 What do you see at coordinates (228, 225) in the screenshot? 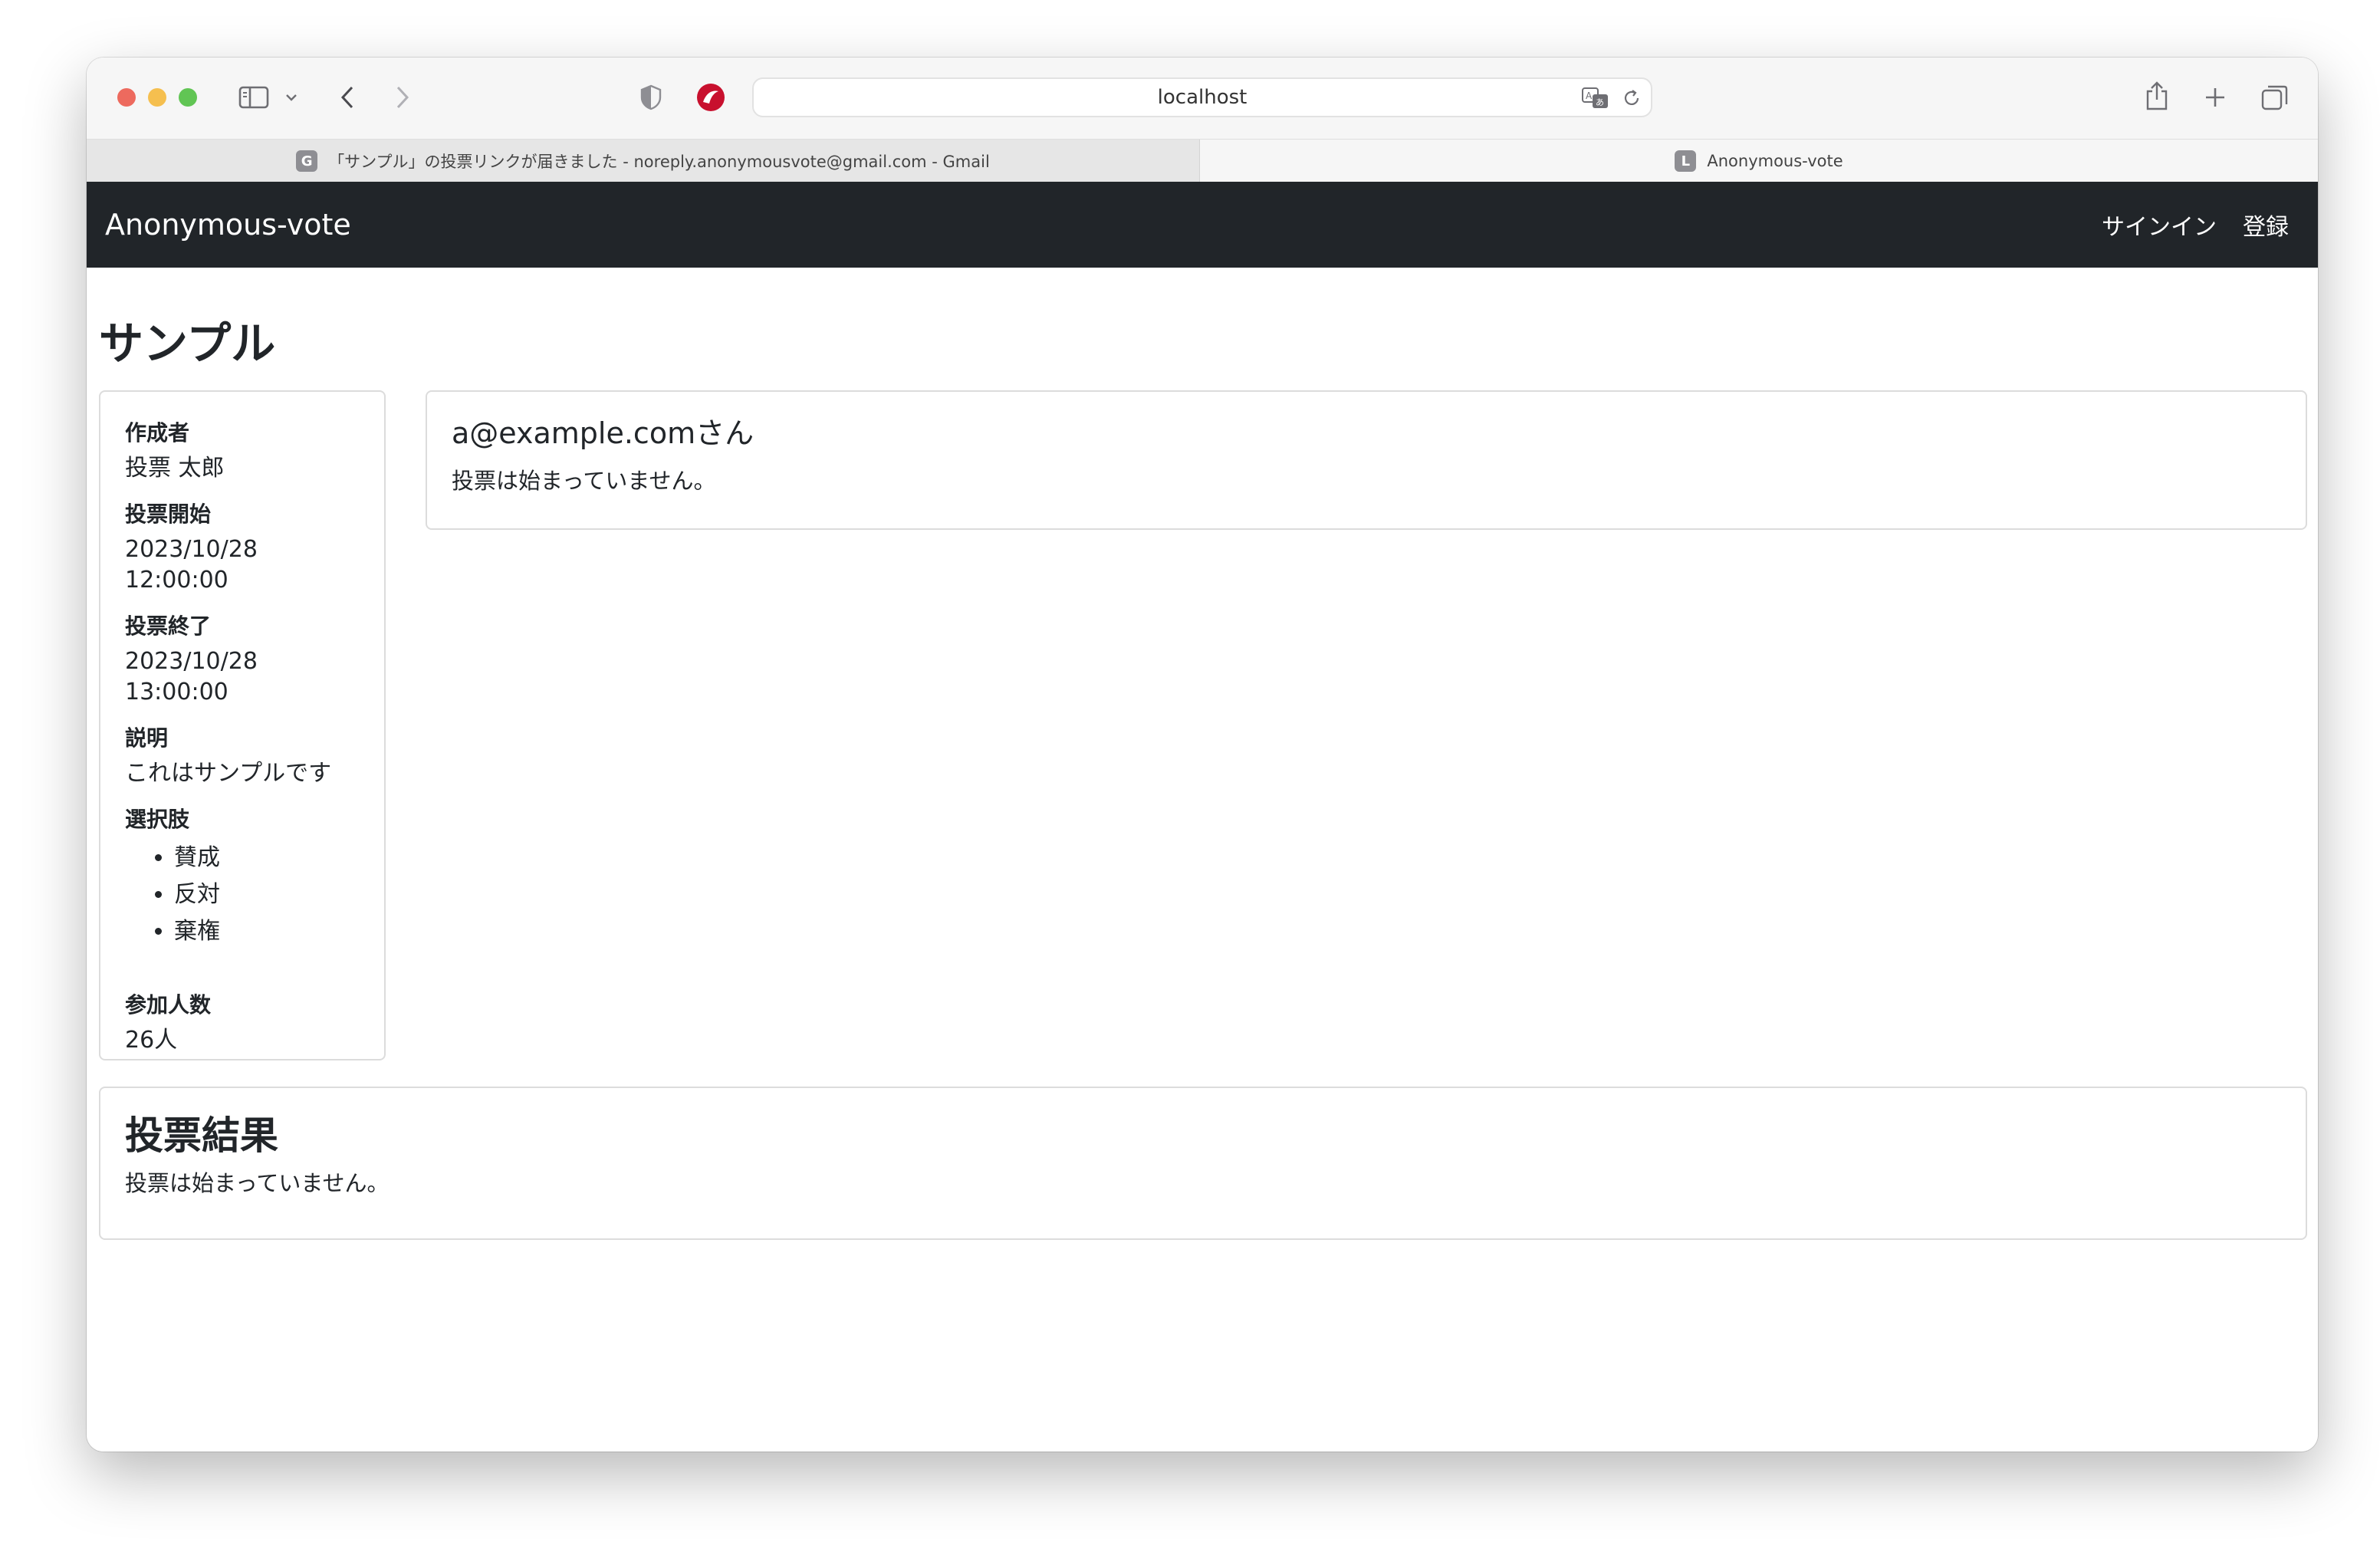
I see `brand-link: Anonymous-vote` at bounding box center [228, 225].